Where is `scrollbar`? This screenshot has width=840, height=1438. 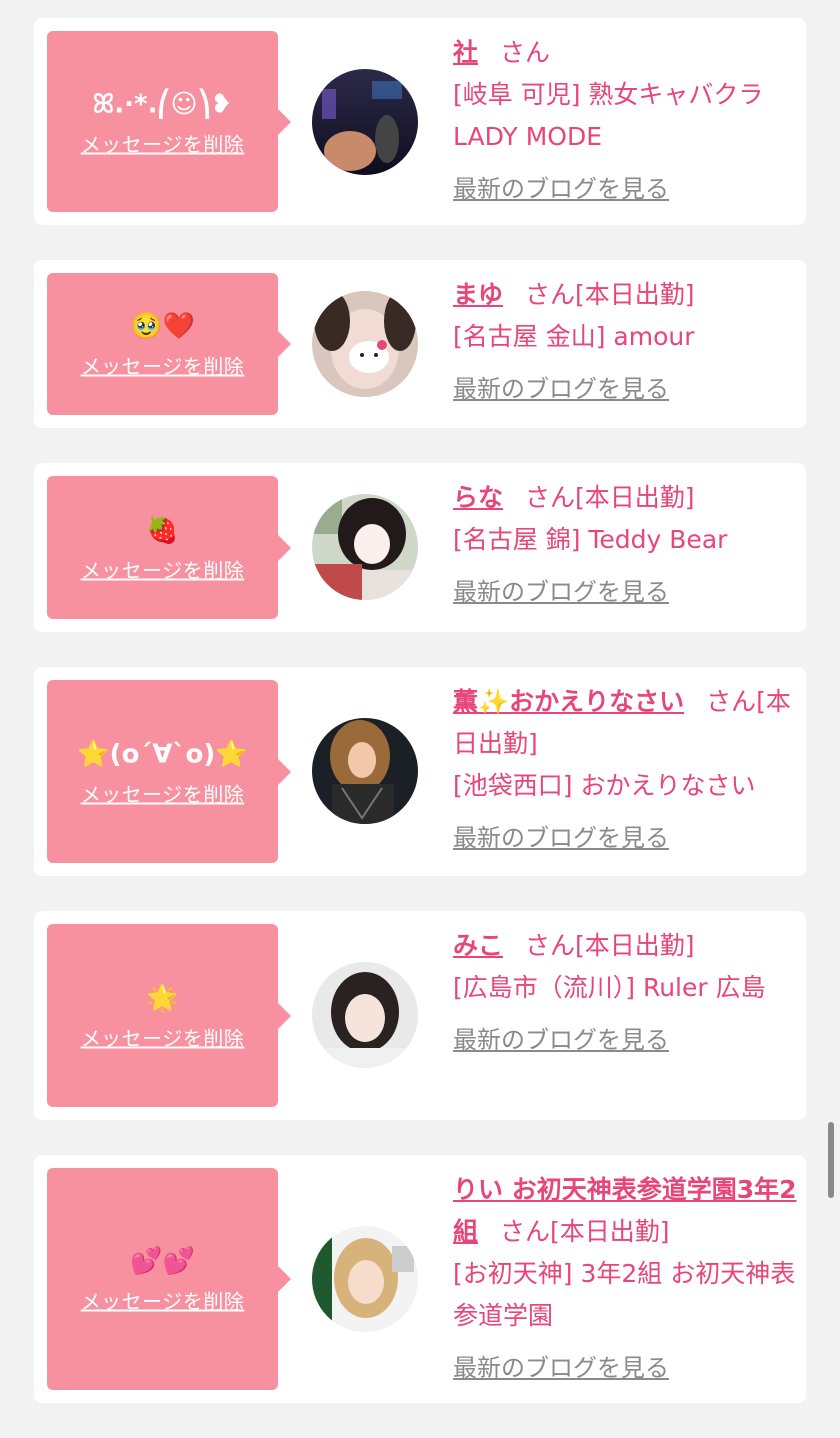
scrollbar is located at coordinates (831, 1160).